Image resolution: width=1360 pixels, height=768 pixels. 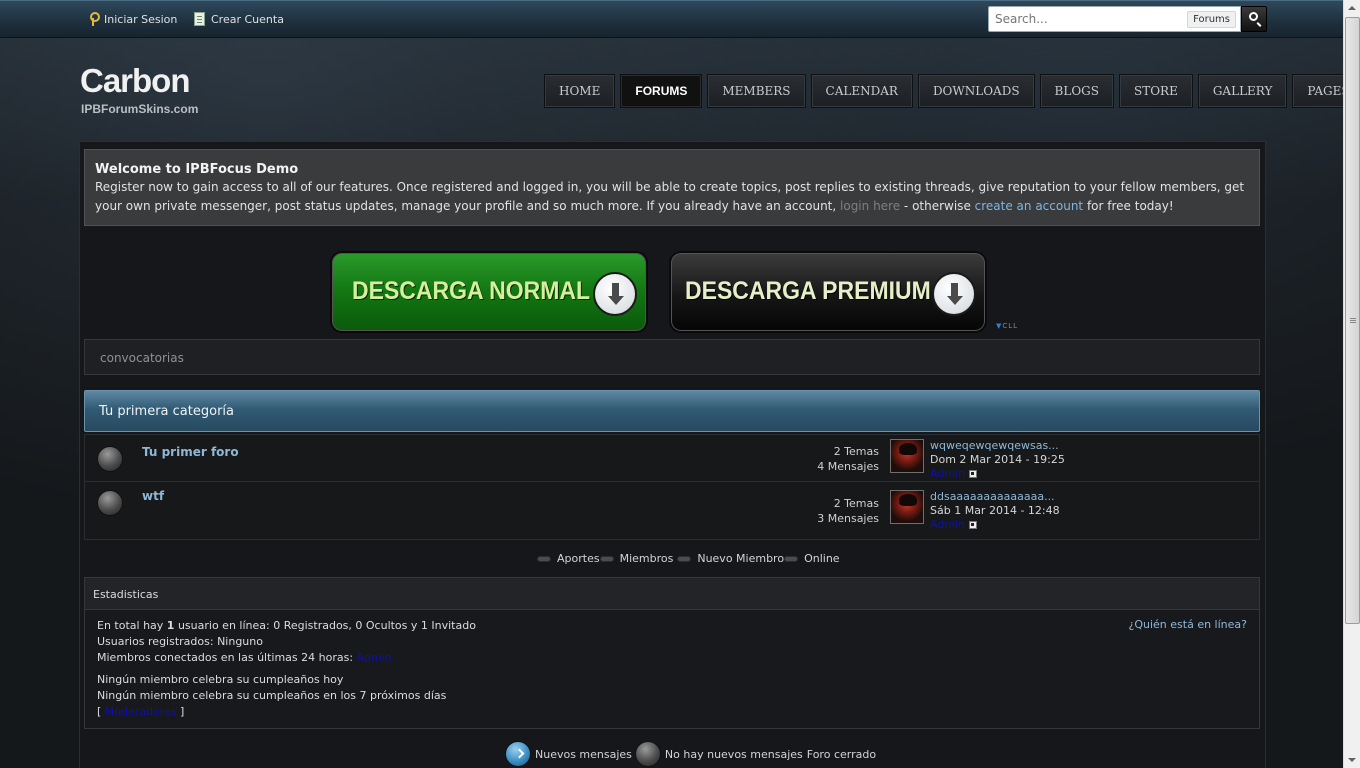 What do you see at coordinates (646, 558) in the screenshot?
I see `legend-miembros: Miembros` at bounding box center [646, 558].